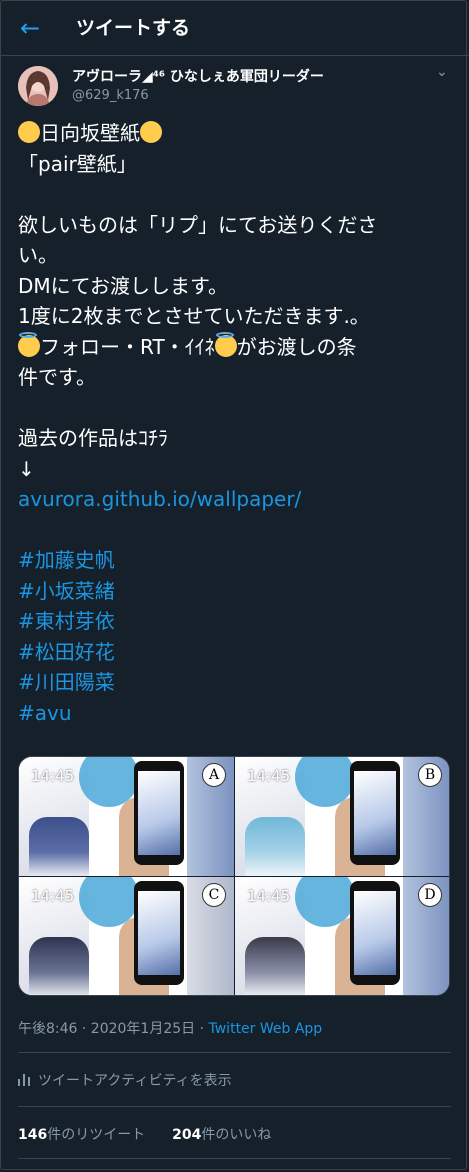  What do you see at coordinates (126, 816) in the screenshot?
I see `wallpaper-image-a: 14:45 A` at bounding box center [126, 816].